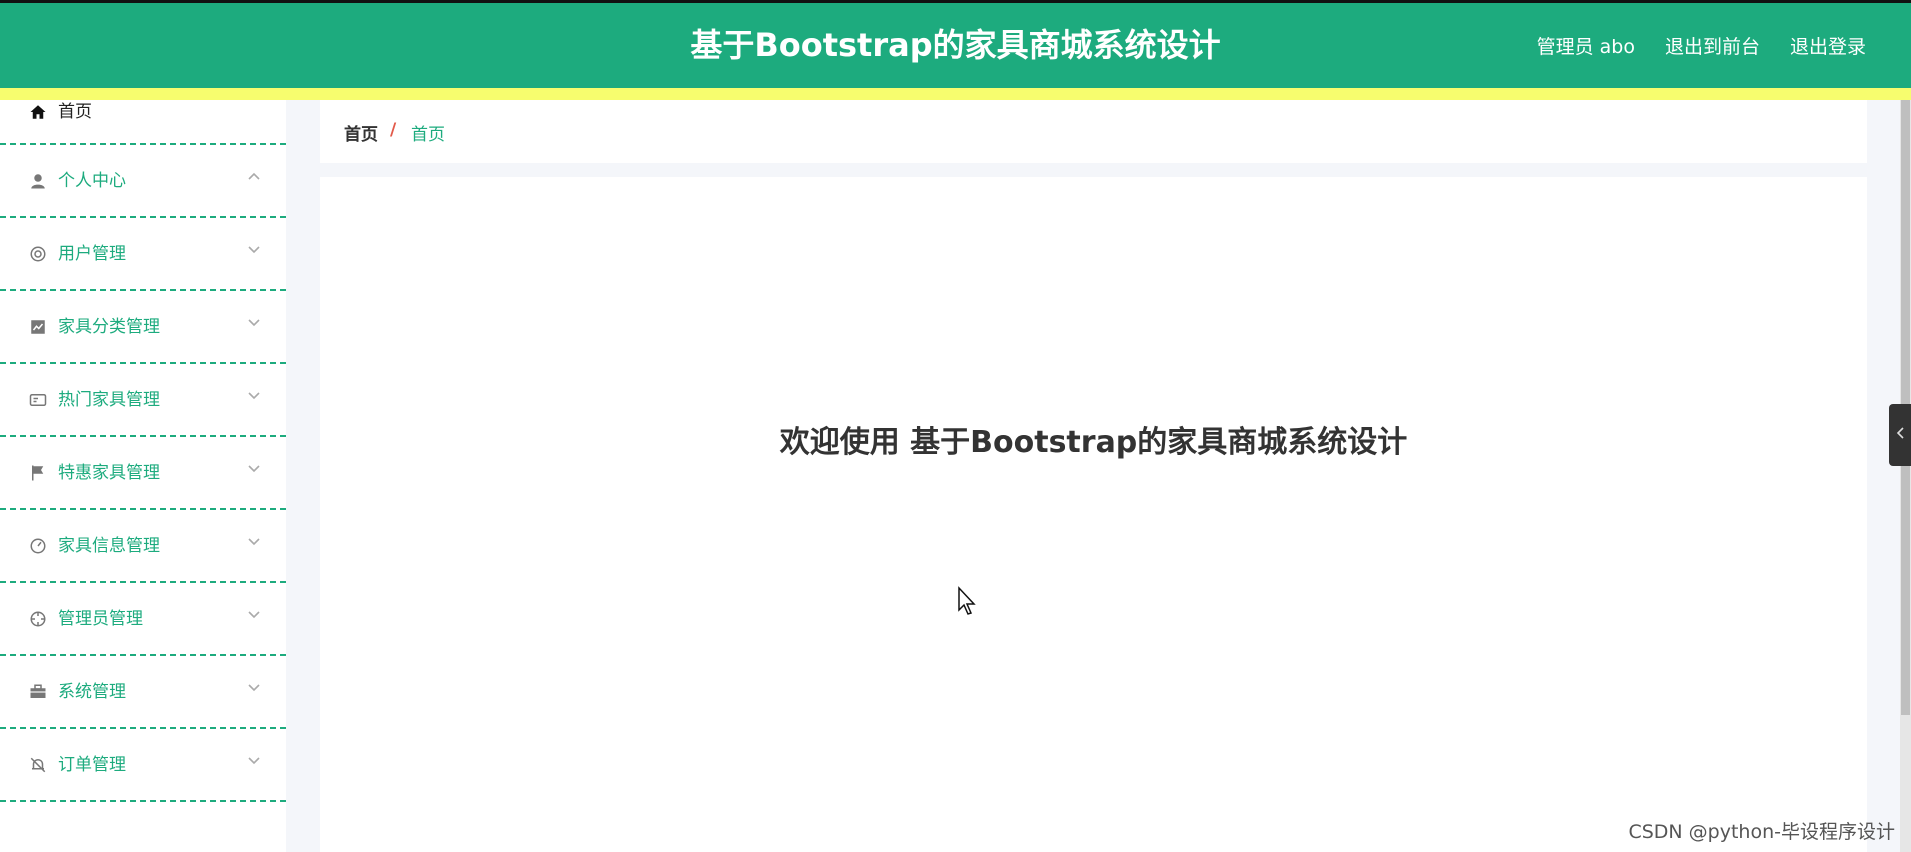 This screenshot has width=1911, height=852. I want to click on sidebar-item-hot-furniture: 热门家具管理, so click(143, 400).